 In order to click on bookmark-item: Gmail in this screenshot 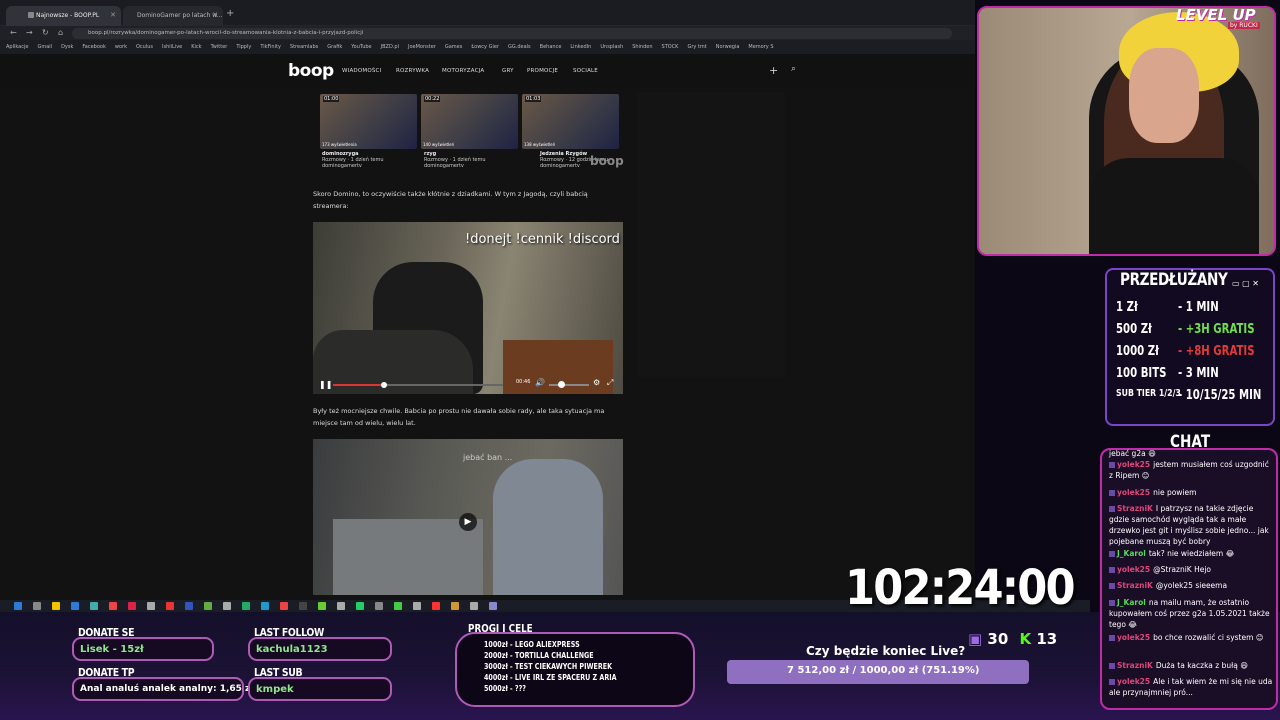, I will do `click(44, 47)`.